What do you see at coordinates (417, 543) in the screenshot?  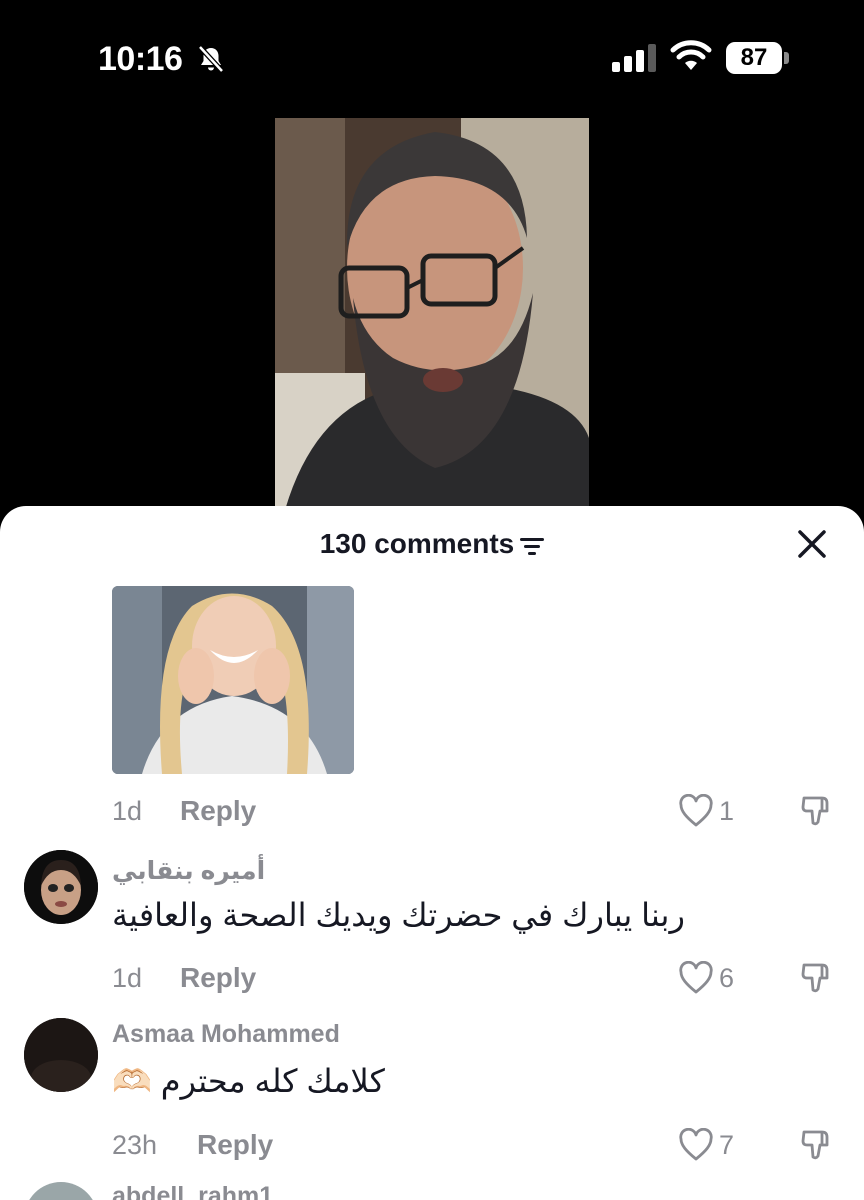 I see `comments-count-label: 130 comments` at bounding box center [417, 543].